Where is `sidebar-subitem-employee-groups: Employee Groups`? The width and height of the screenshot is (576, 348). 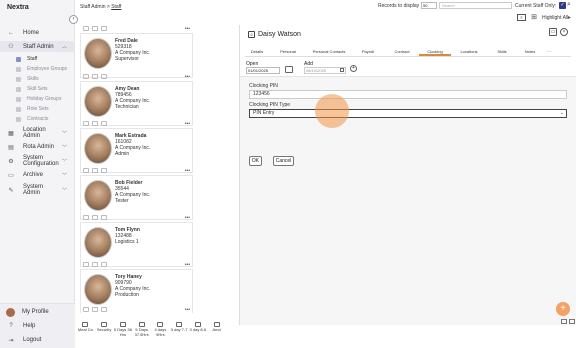 sidebar-subitem-employee-groups: Employee Groups is located at coordinates (37, 69).